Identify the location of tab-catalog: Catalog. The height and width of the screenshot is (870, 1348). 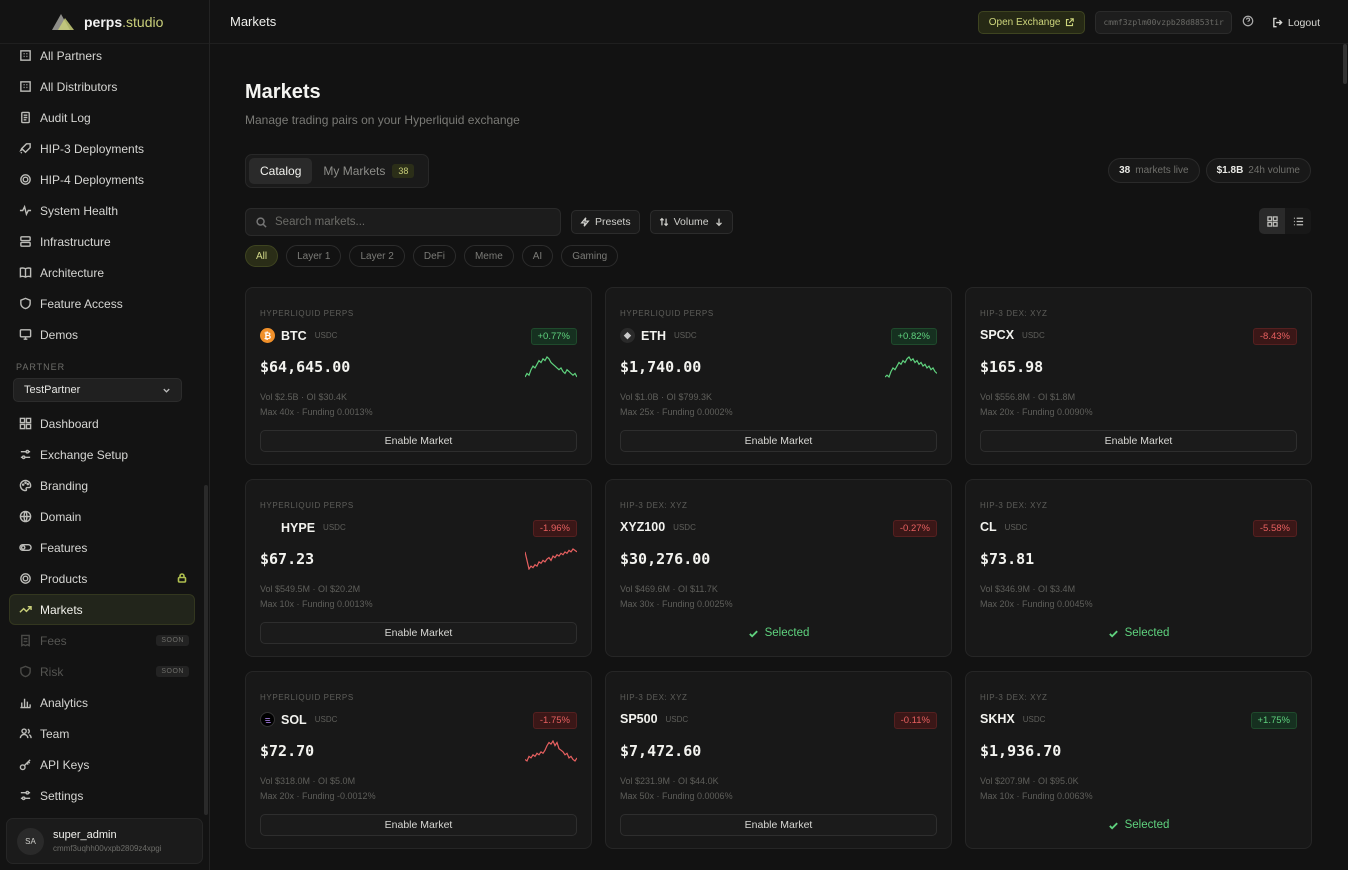
(281, 171).